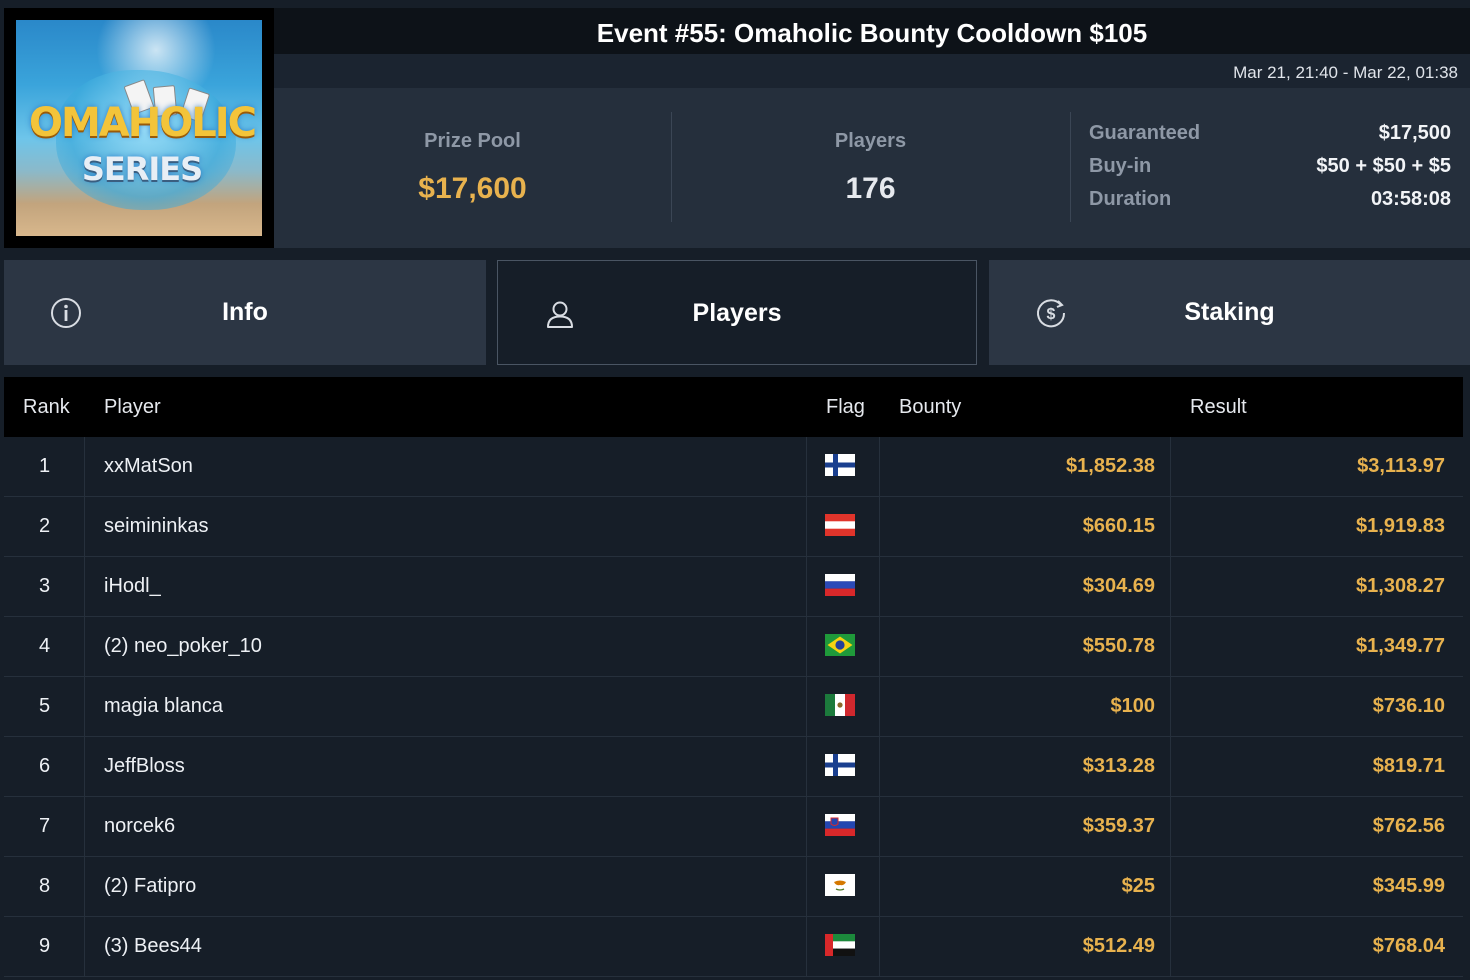 The height and width of the screenshot is (980, 1470). I want to click on result-value: $768.04, so click(1408, 946).